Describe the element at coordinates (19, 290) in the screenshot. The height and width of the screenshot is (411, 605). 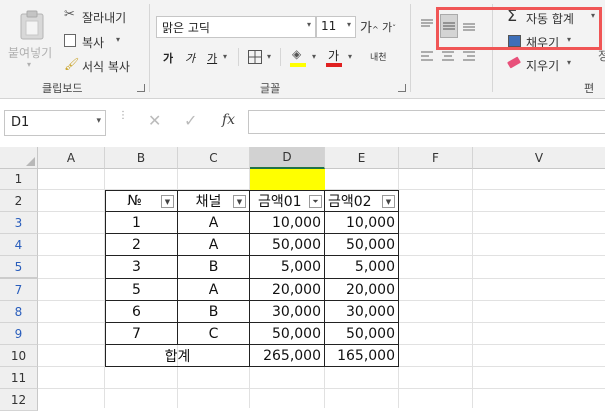
I see `row-header: 7` at that location.